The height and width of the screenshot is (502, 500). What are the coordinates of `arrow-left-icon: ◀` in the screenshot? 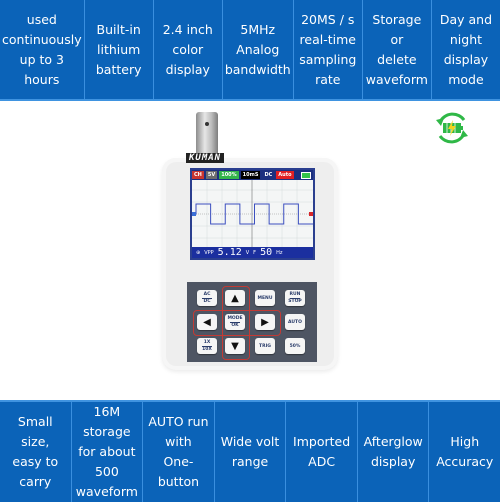 It's located at (207, 322).